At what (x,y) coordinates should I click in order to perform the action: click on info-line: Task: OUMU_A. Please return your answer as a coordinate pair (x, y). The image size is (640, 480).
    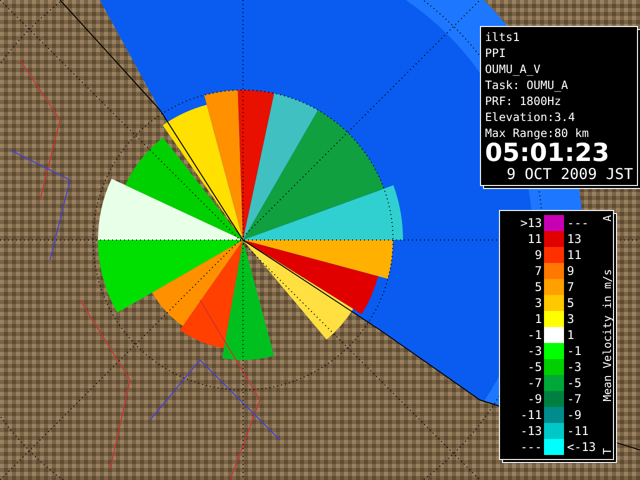
    Looking at the image, I should click on (527, 85).